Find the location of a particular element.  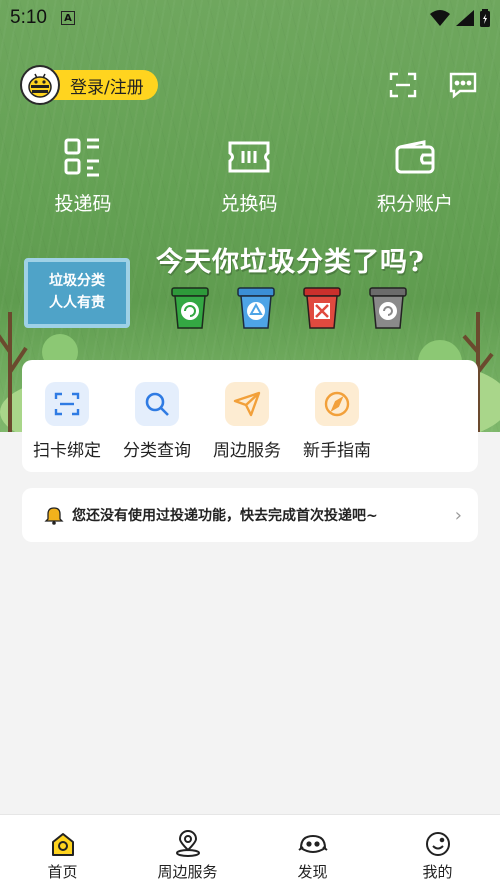

service-nearby: 周边服务 is located at coordinates (247, 427).